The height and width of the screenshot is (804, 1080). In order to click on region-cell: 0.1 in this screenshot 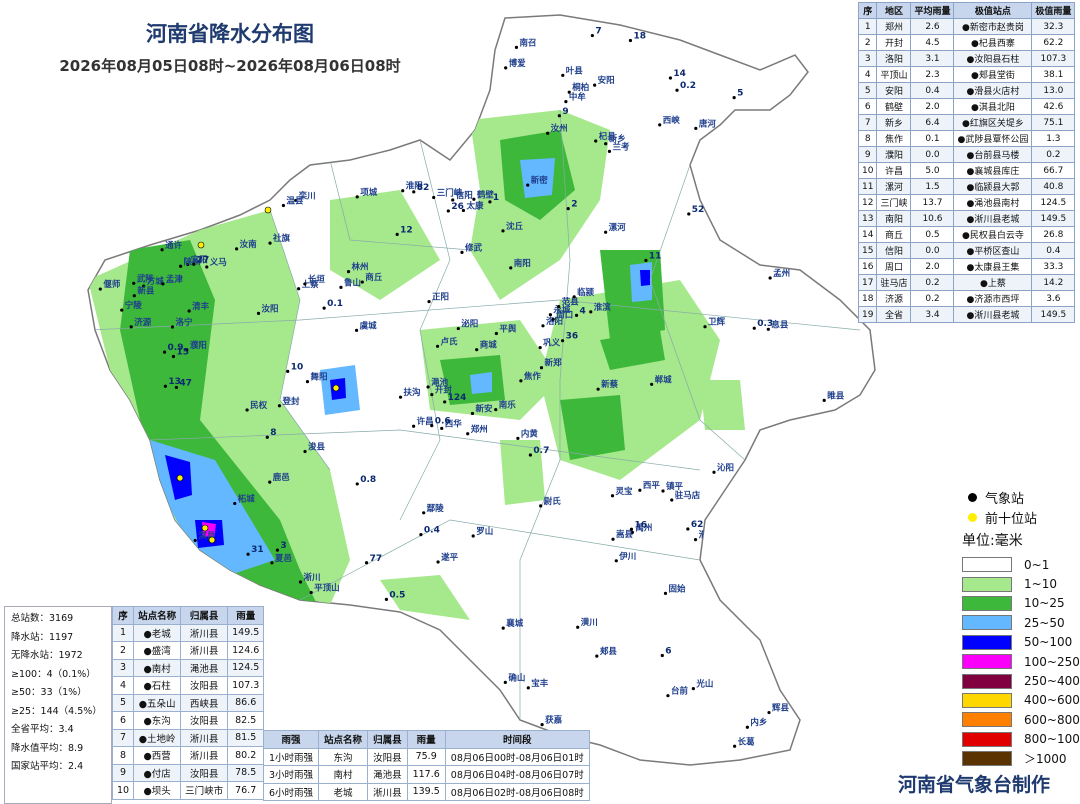, I will do `click(932, 138)`.